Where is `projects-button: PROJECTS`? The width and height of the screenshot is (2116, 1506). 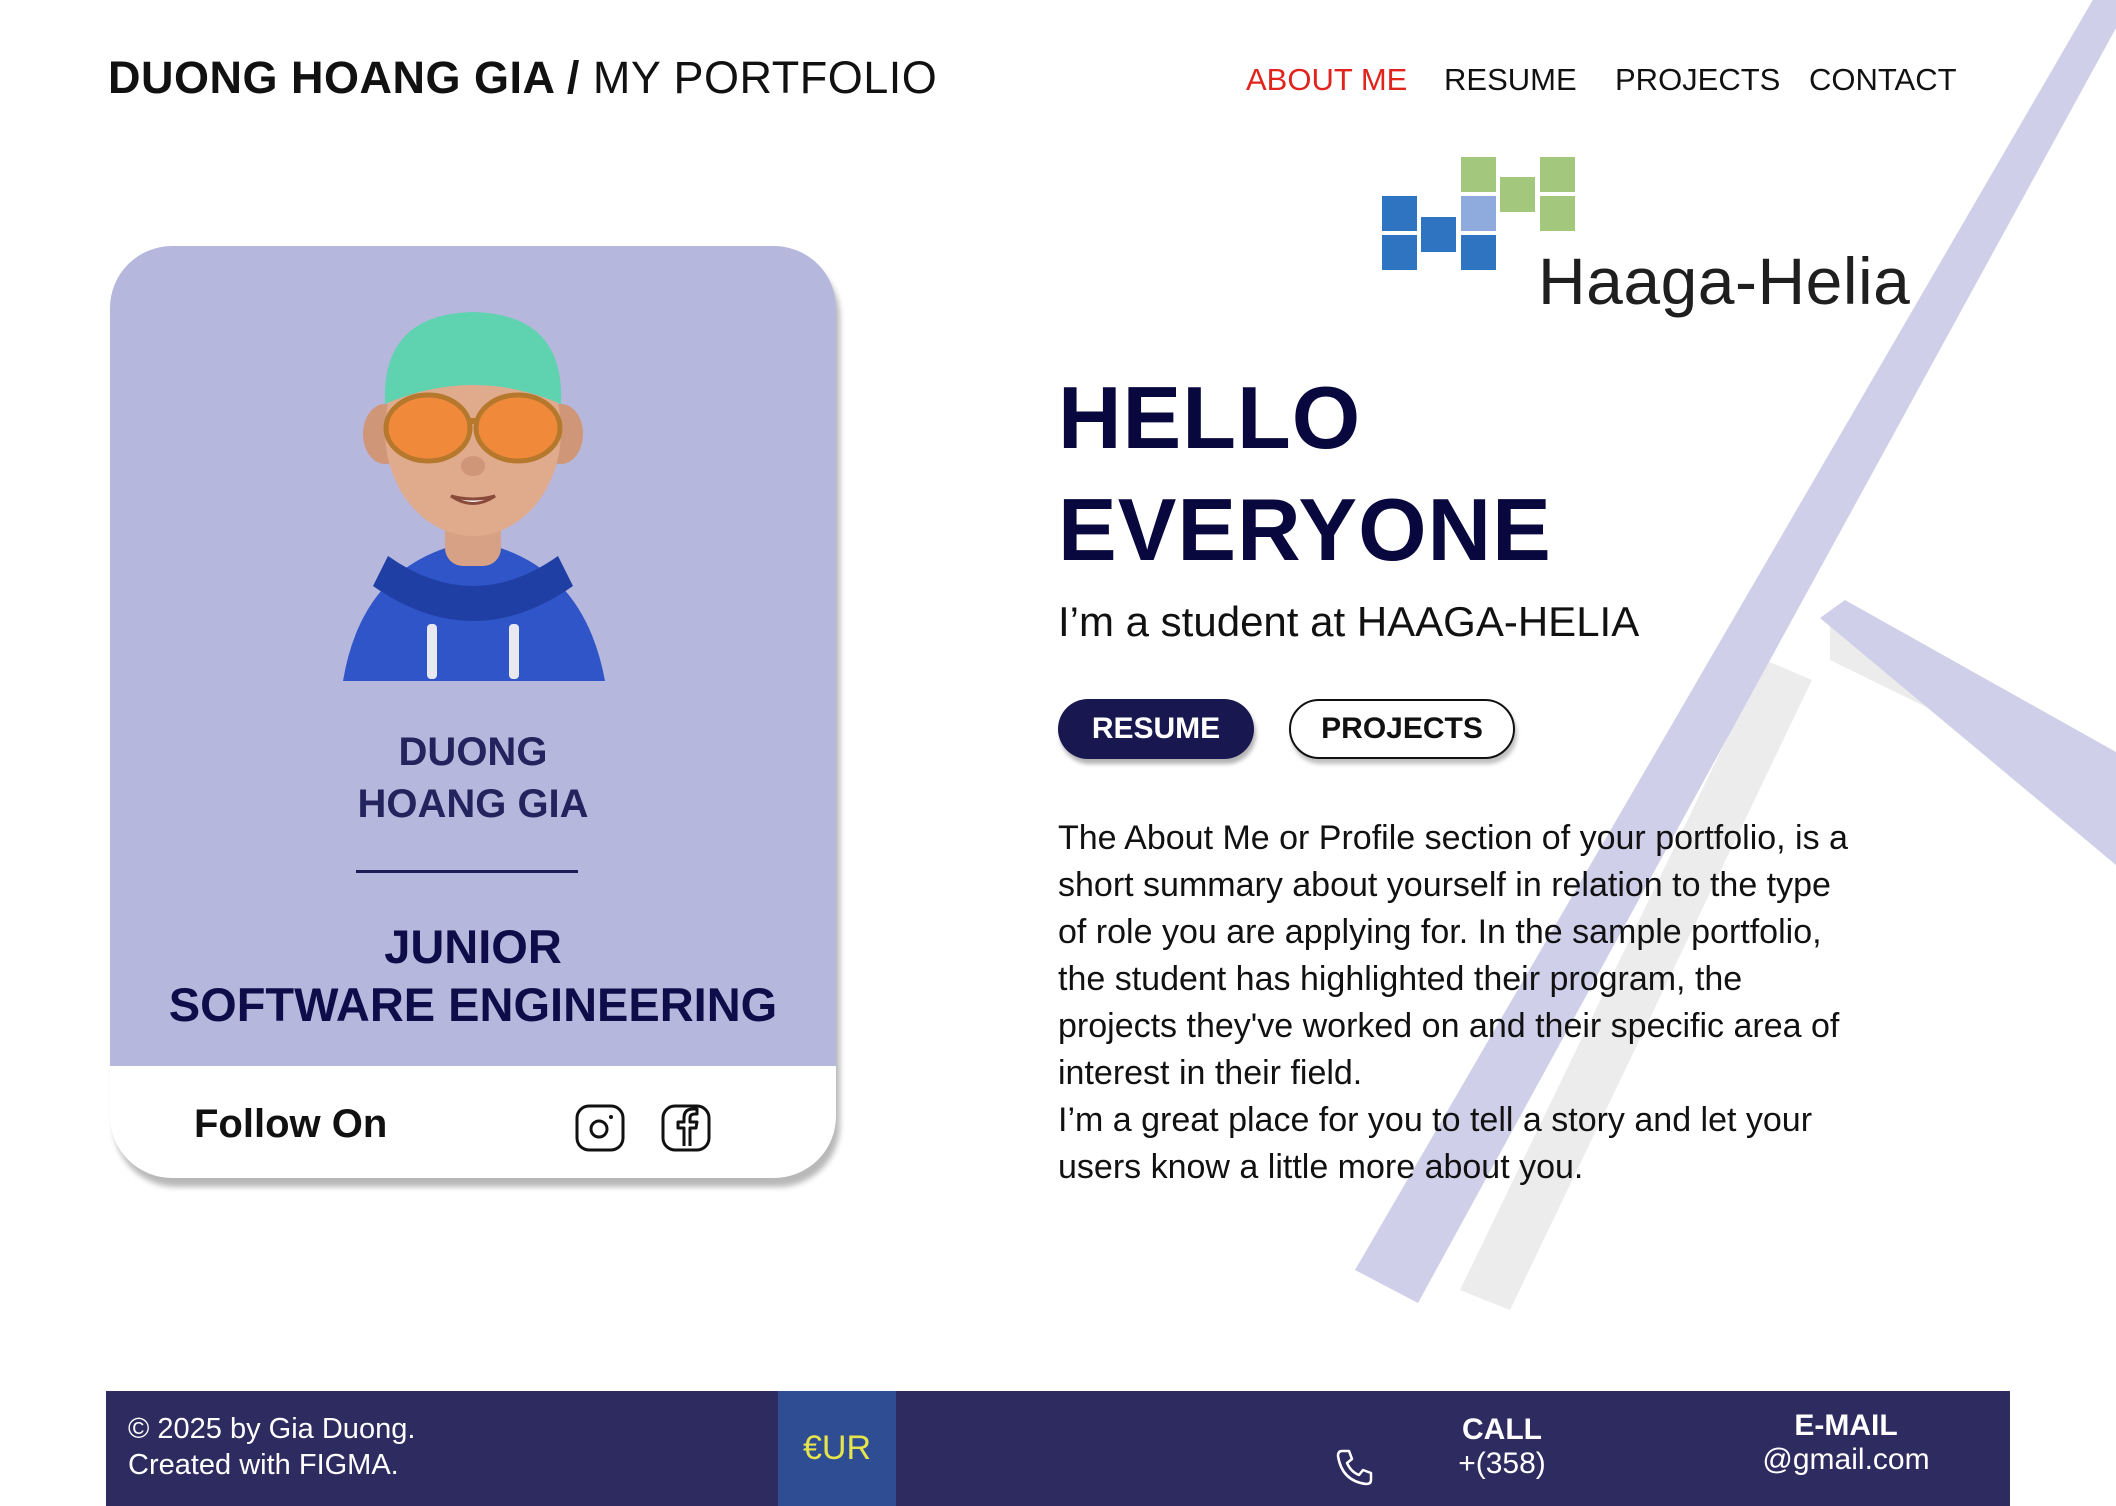
projects-button: PROJECTS is located at coordinates (1402, 729).